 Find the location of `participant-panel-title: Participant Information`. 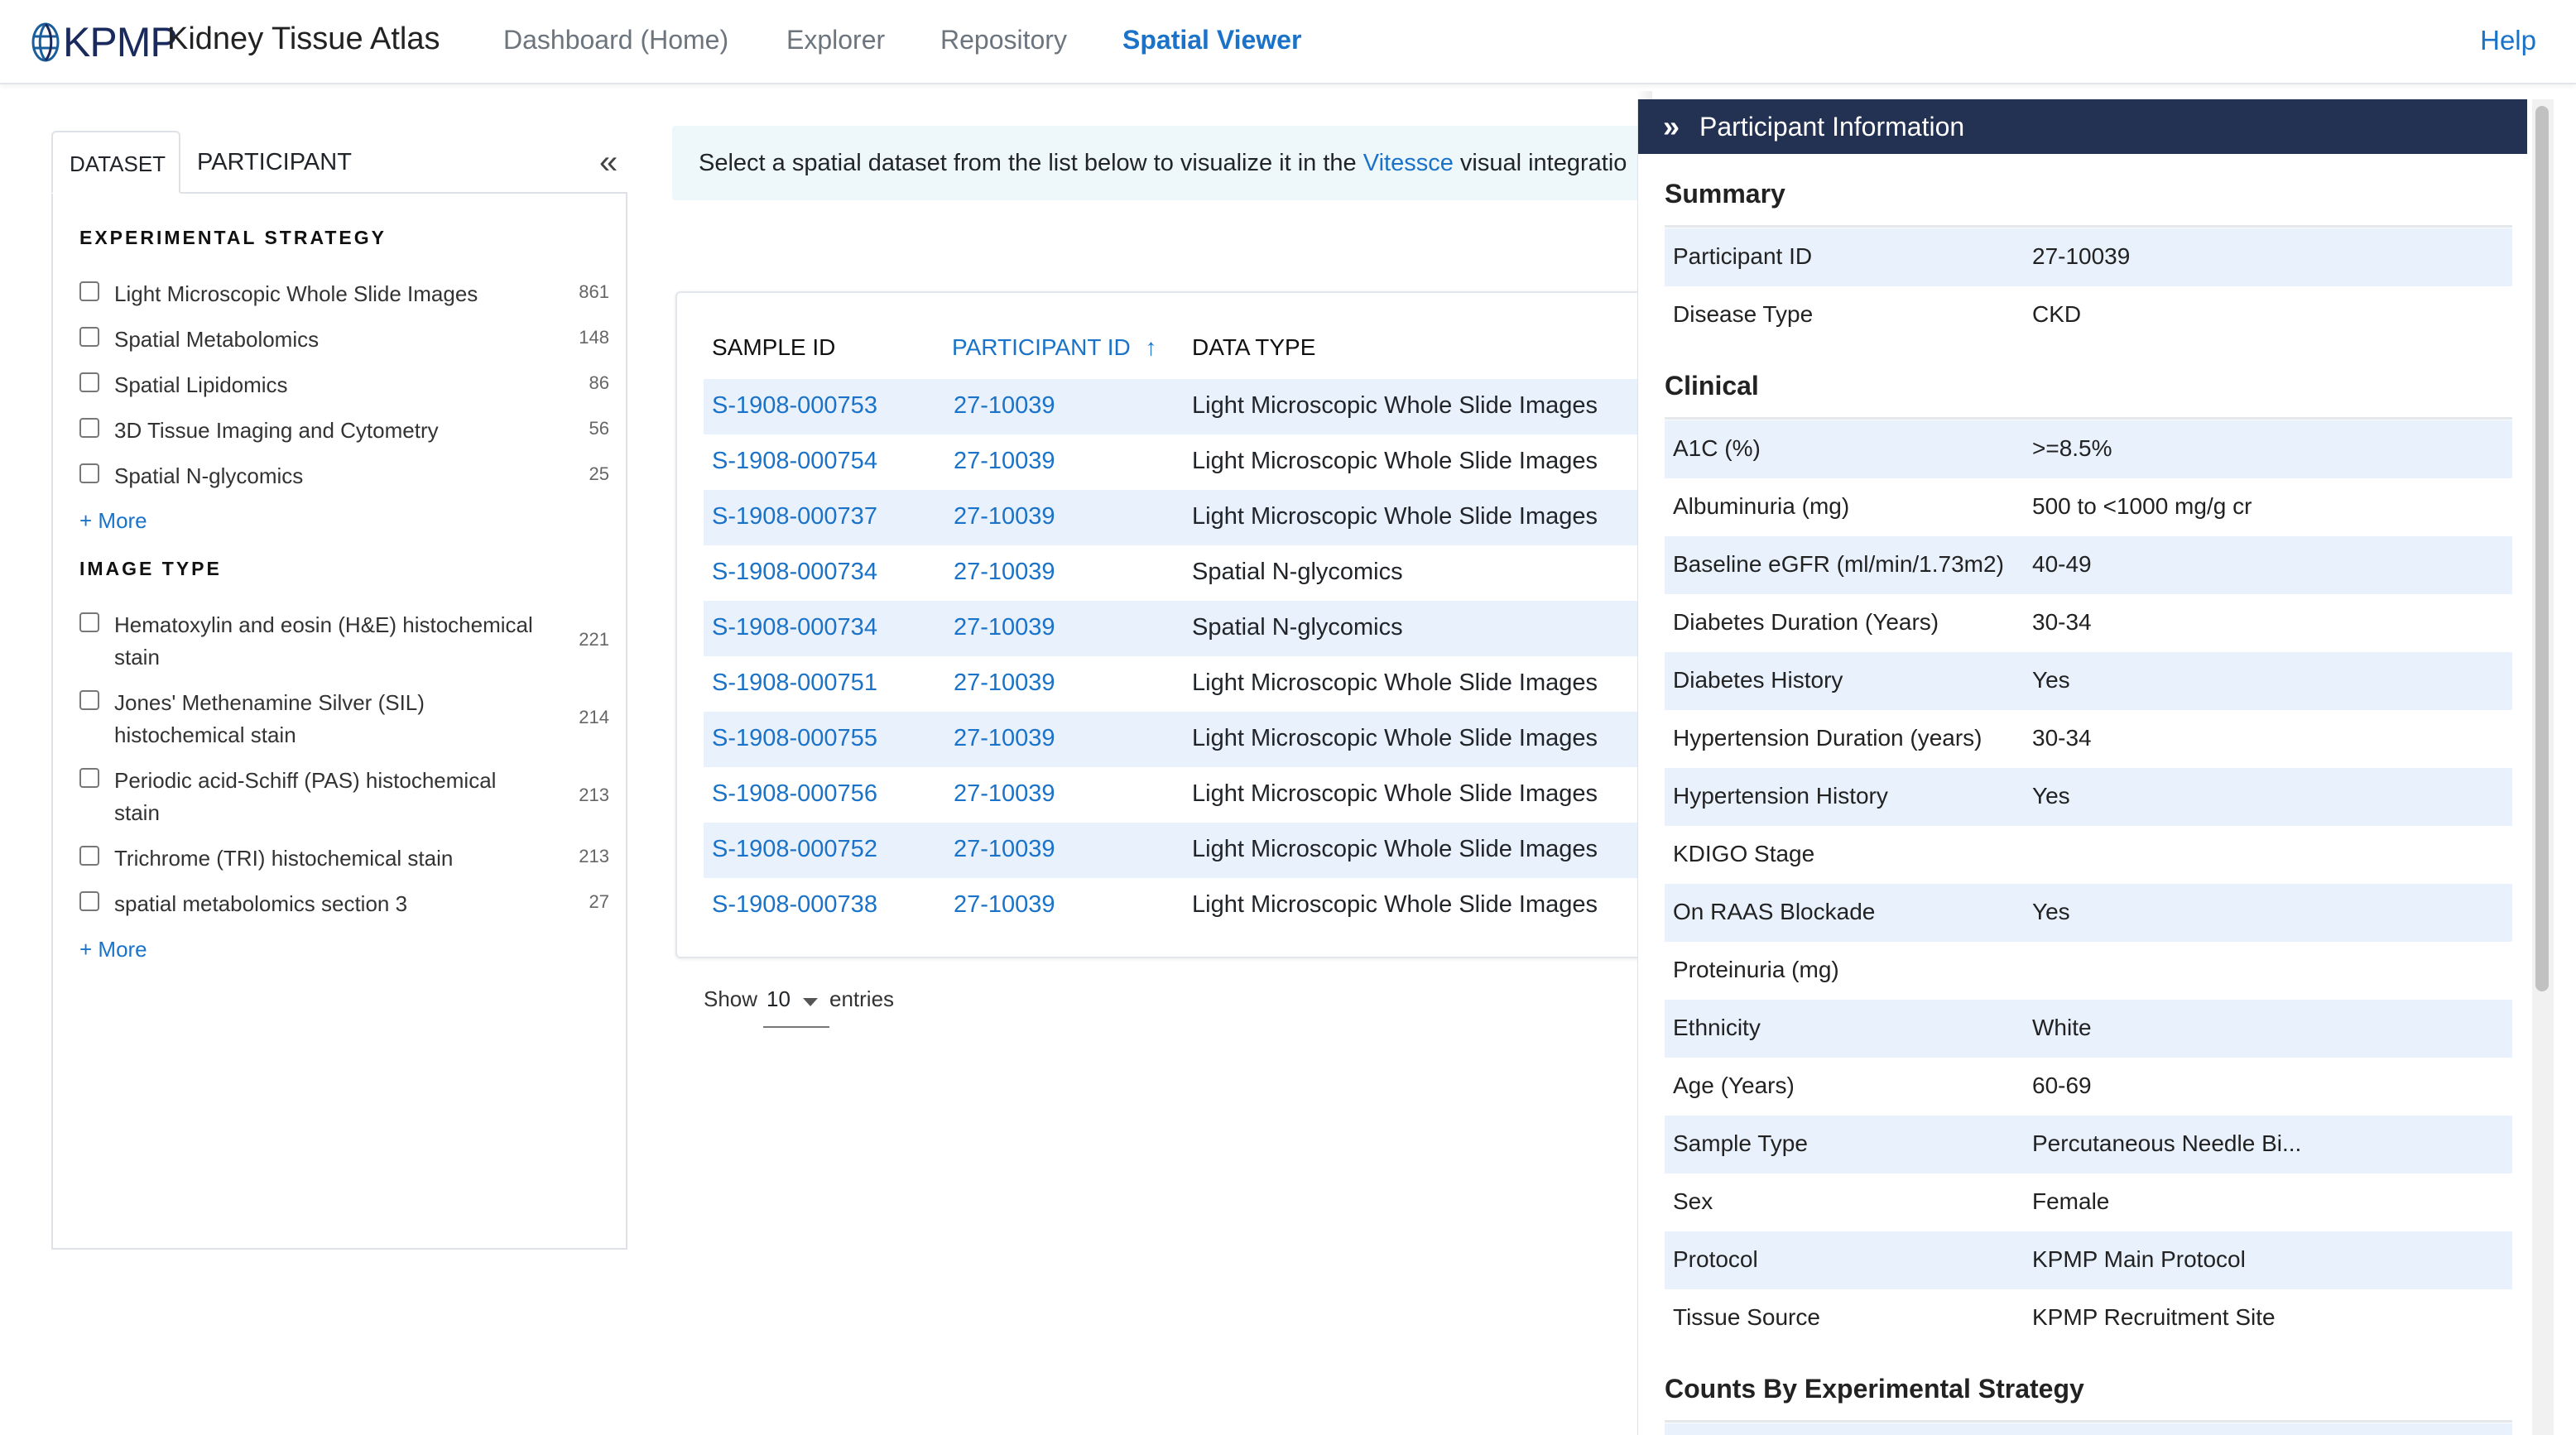

participant-panel-title: Participant Information is located at coordinates (1832, 127).